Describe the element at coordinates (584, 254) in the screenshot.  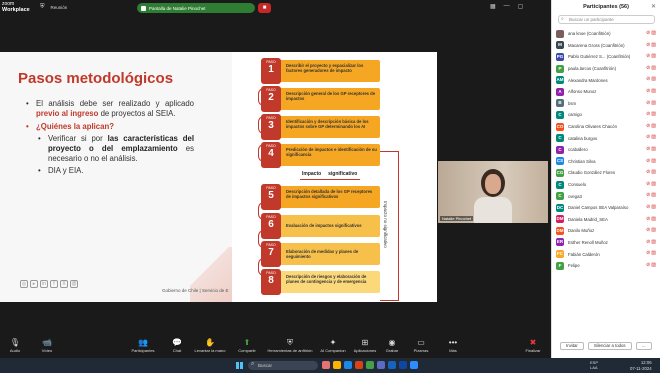
I see `participant-name: Fabián Calderón` at that location.